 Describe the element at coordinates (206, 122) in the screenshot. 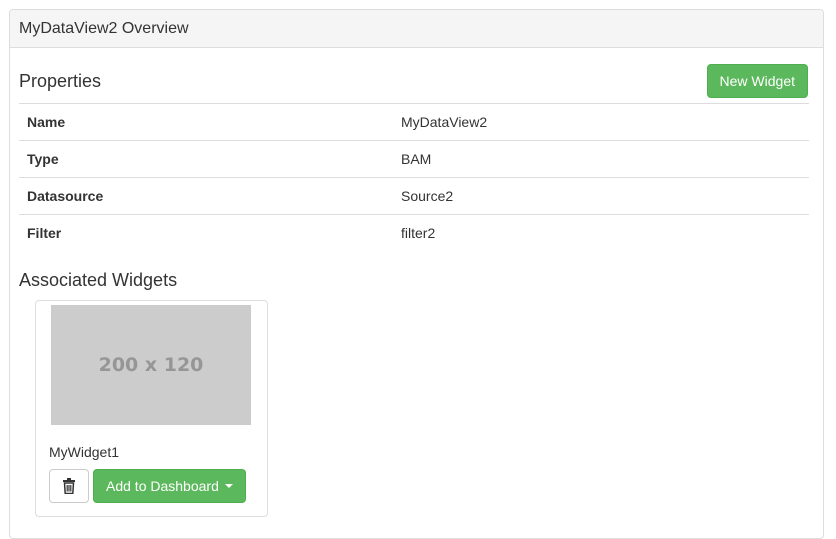

I see `property-key: Name` at that location.